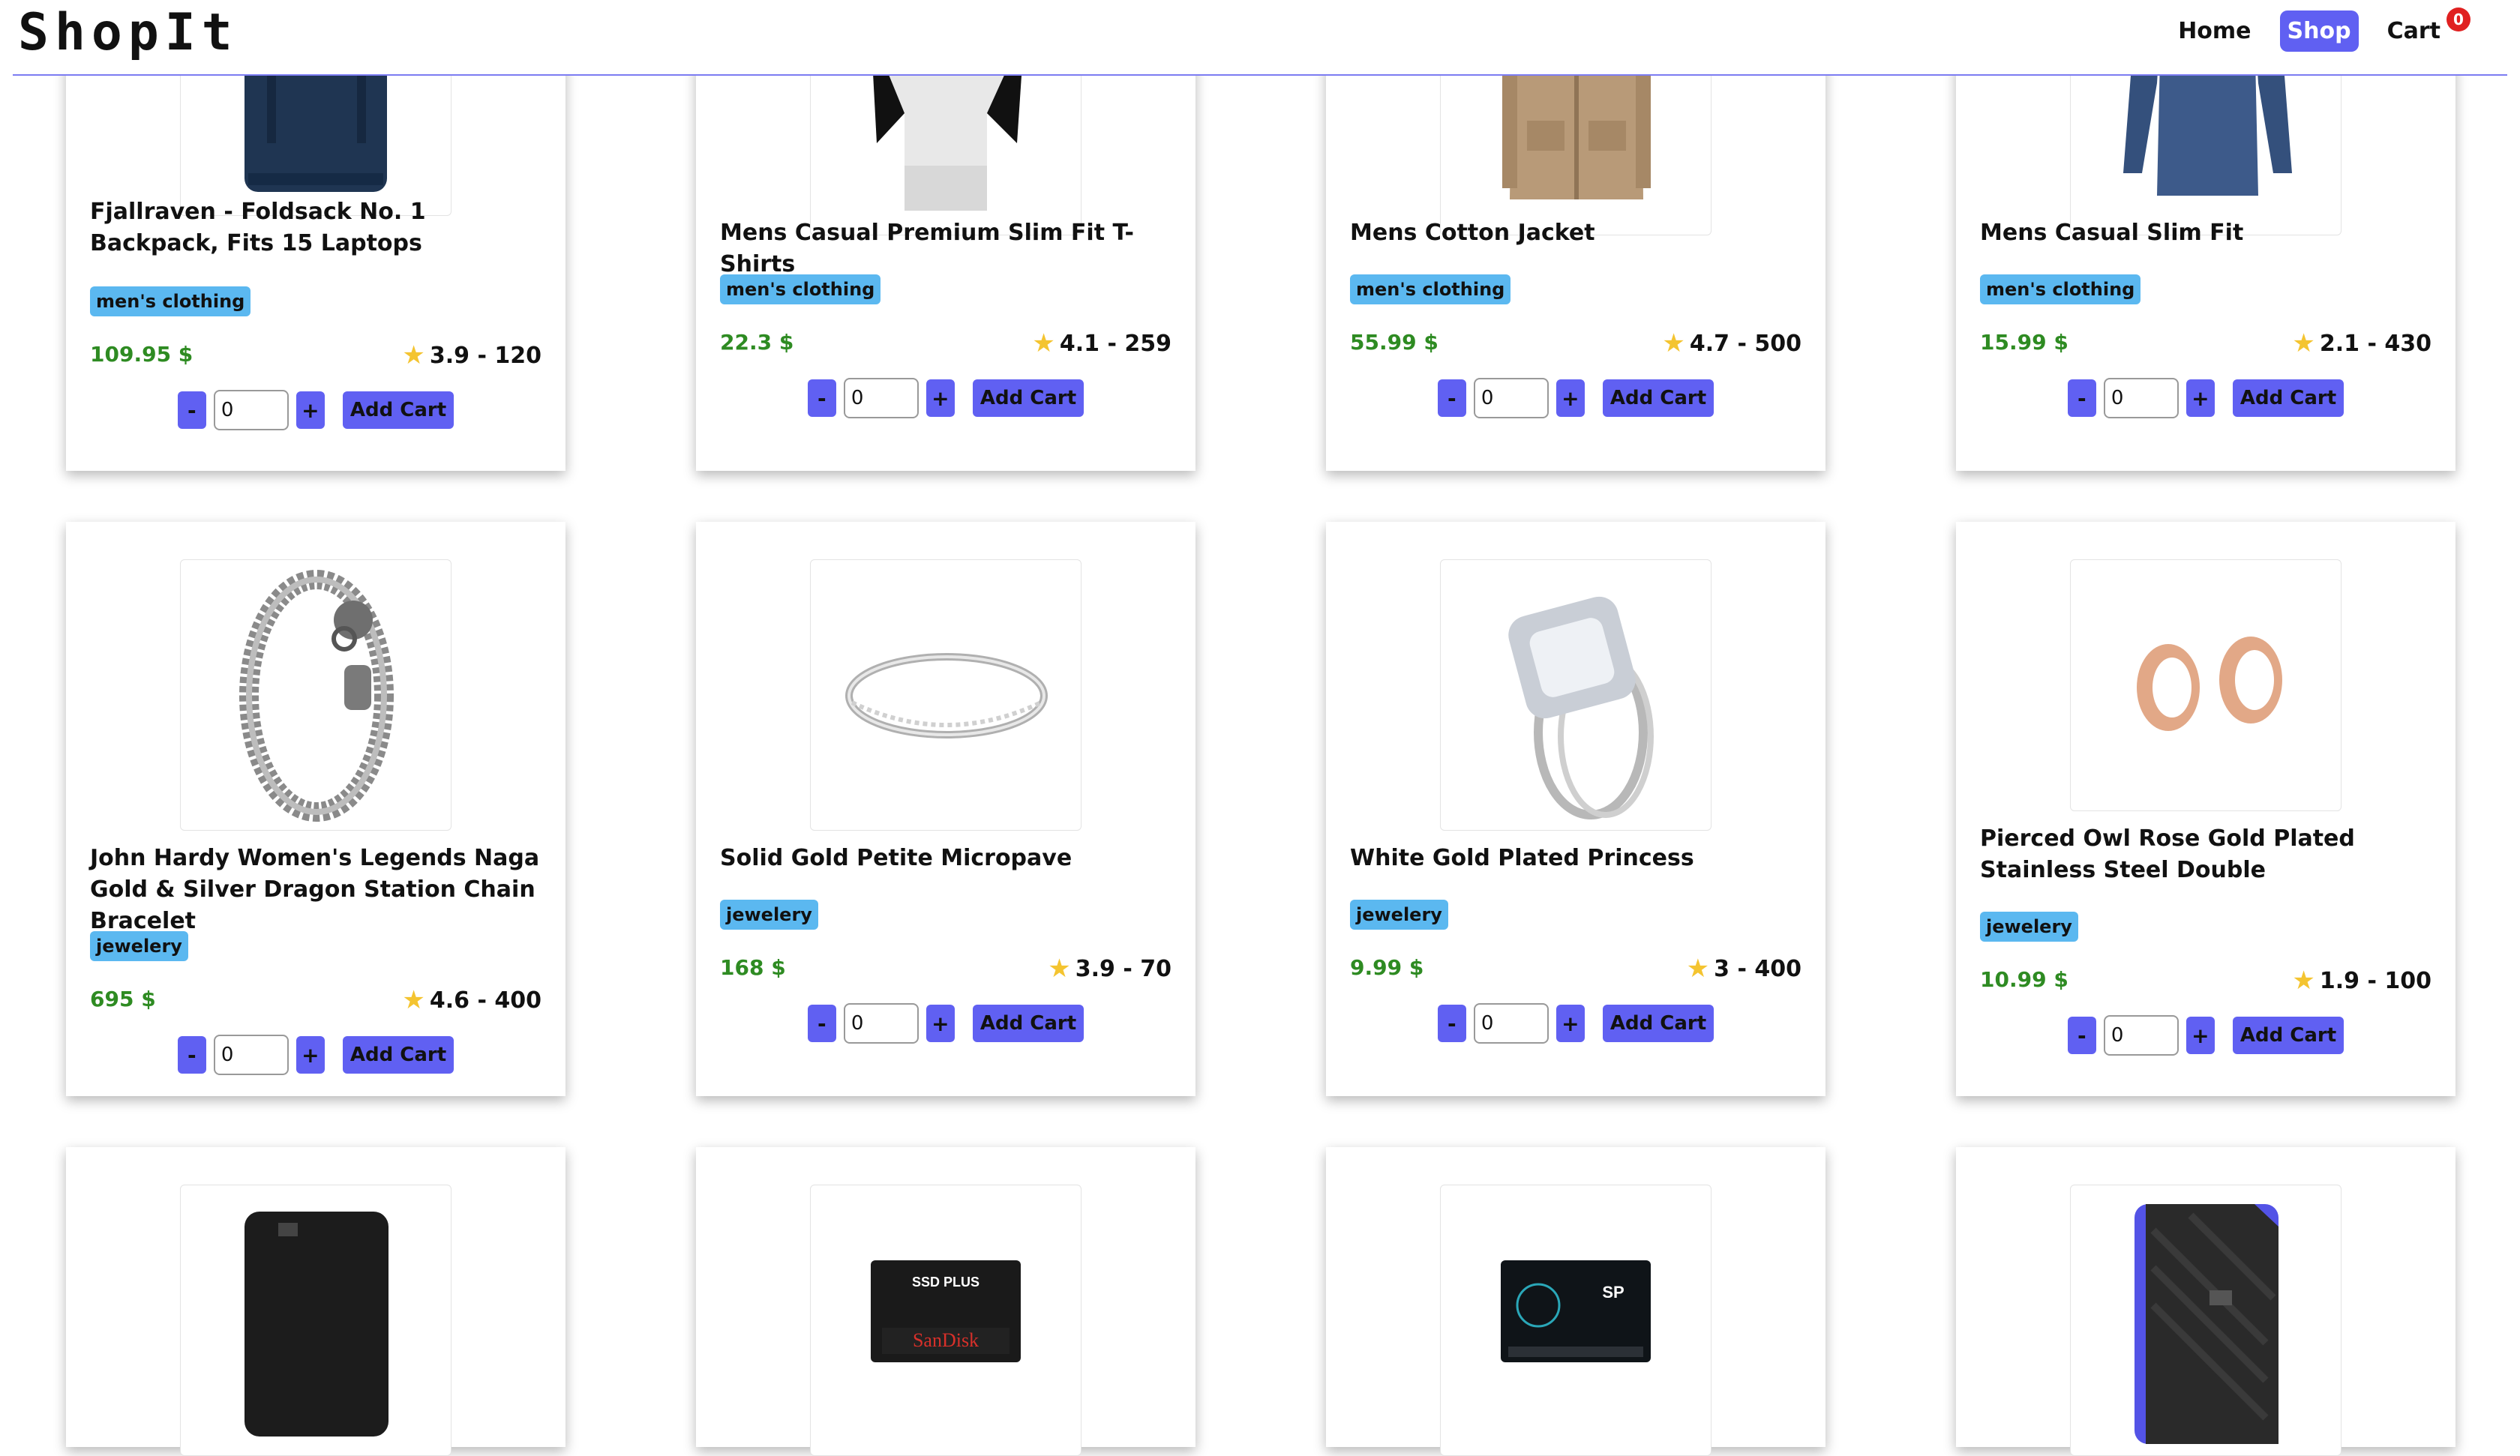 This screenshot has width=2520, height=1456. What do you see at coordinates (1522, 858) in the screenshot?
I see `product-title: White Gold Plated Princess` at bounding box center [1522, 858].